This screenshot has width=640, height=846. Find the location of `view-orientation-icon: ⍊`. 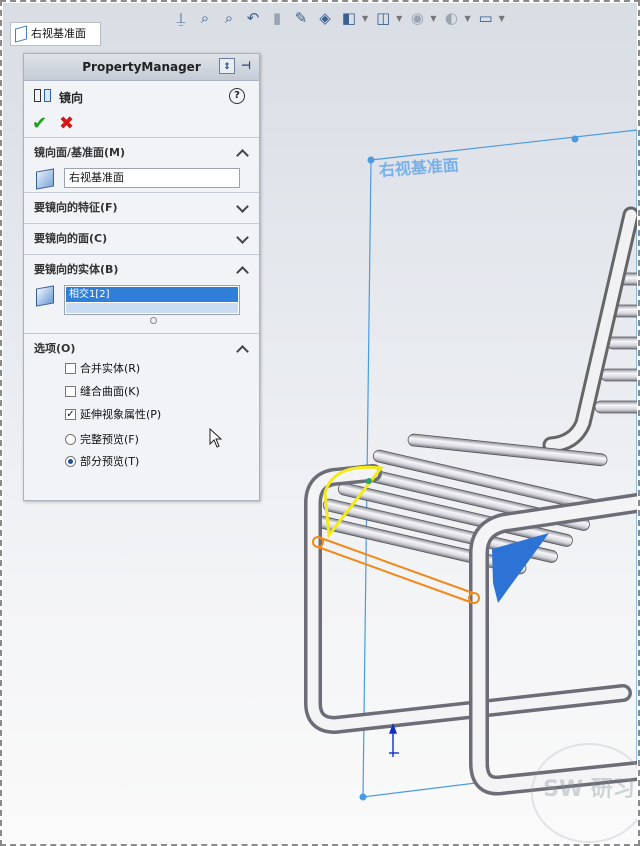

view-orientation-icon: ⍊ is located at coordinates (181, 18).